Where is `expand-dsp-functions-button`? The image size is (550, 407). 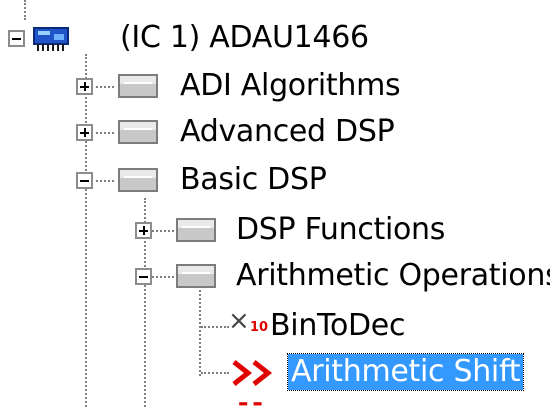
expand-dsp-functions-button is located at coordinates (143, 230).